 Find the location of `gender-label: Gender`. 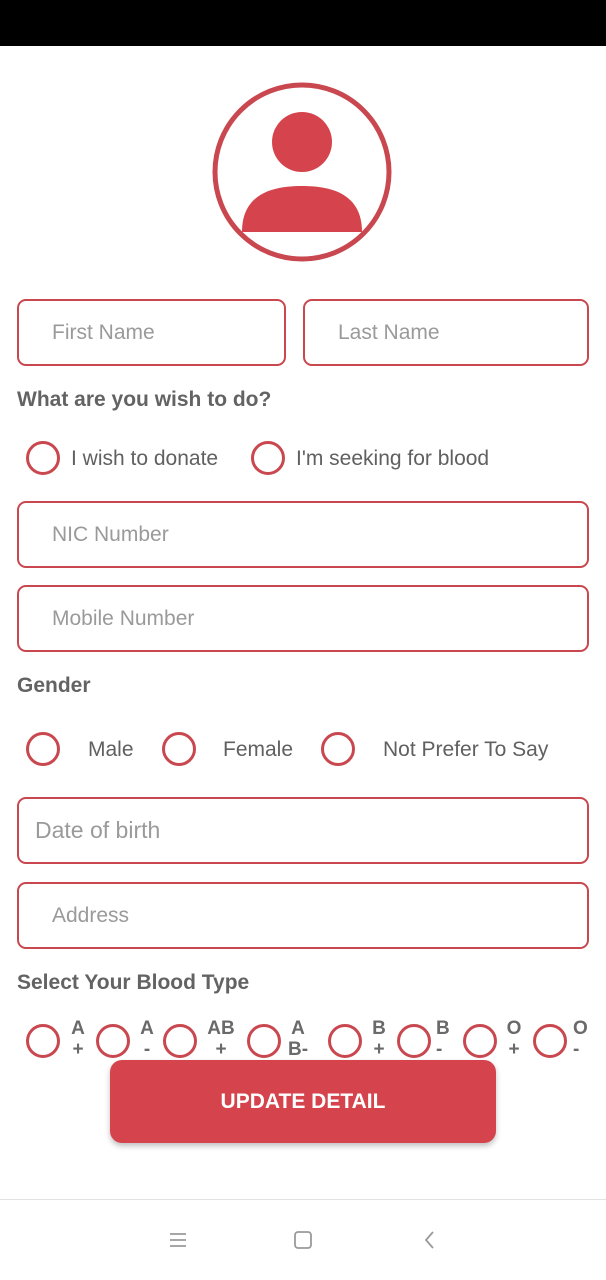

gender-label: Gender is located at coordinates (54, 685).